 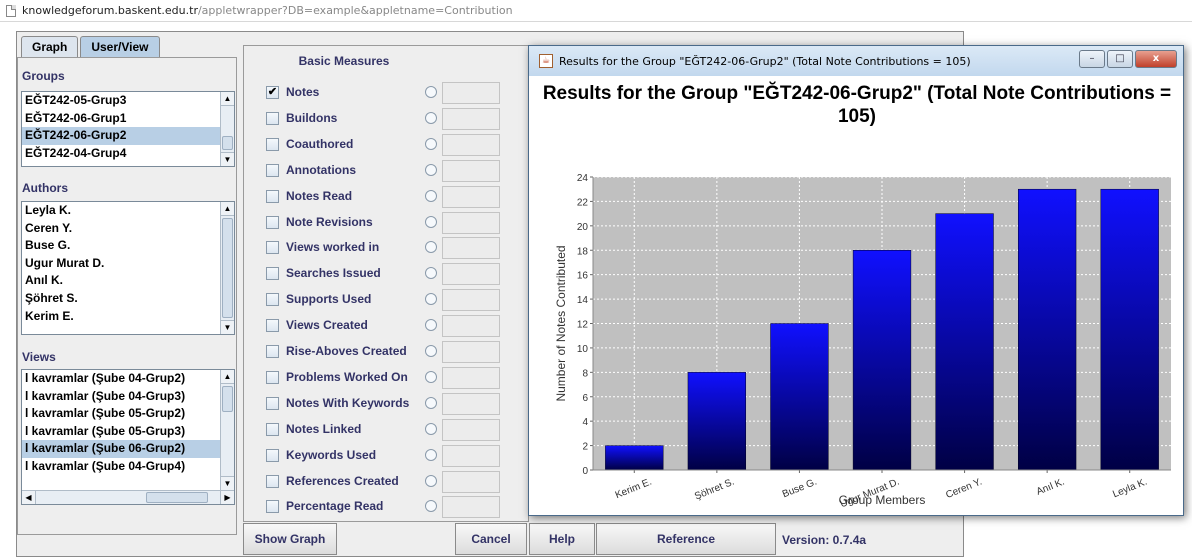 I want to click on authors-list-item: Buse G., so click(x=121, y=246).